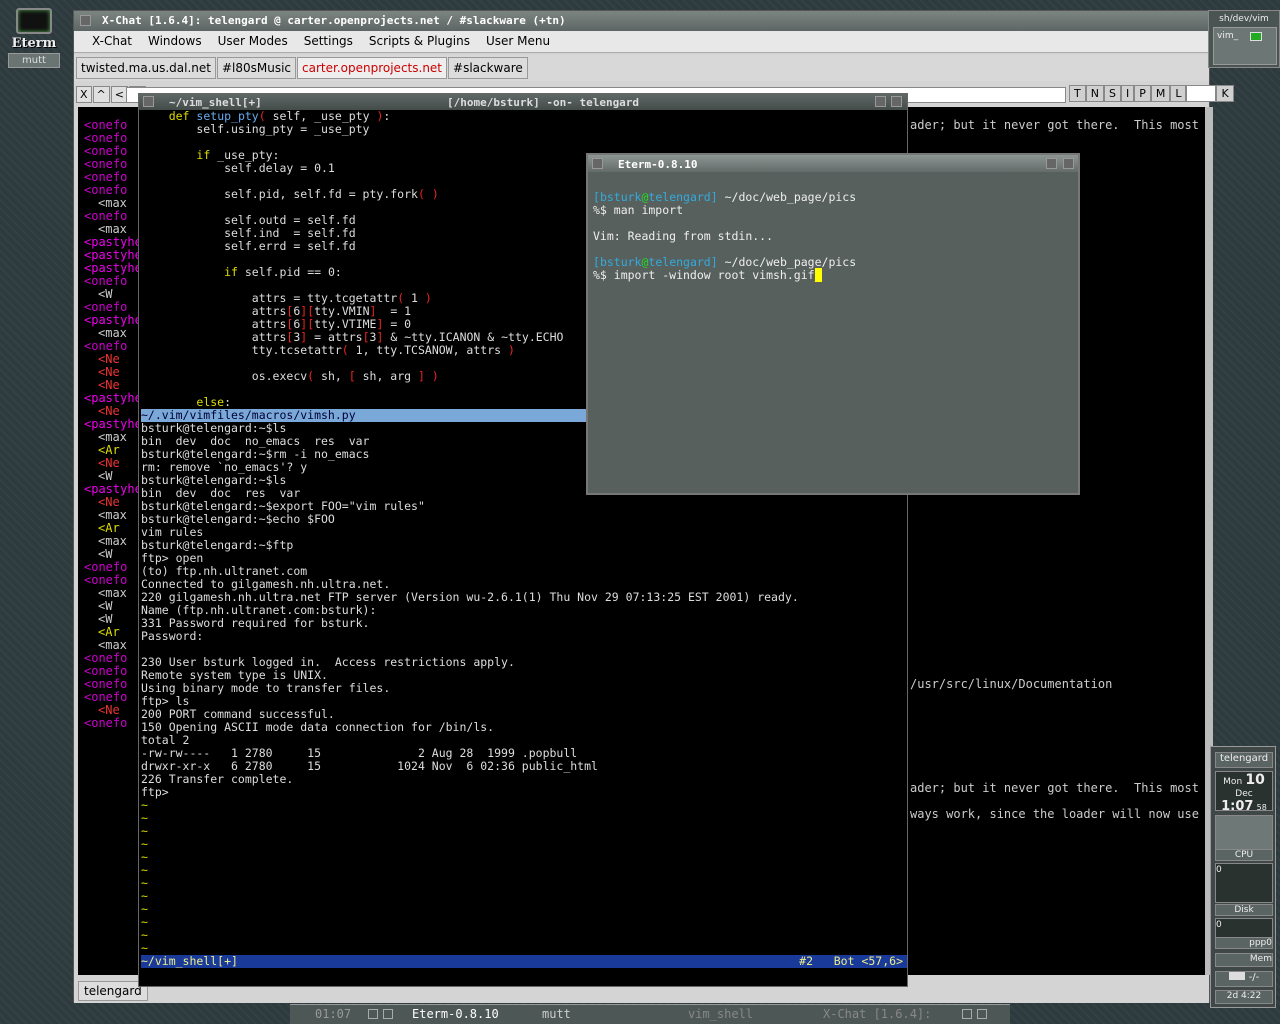 The image size is (1280, 1024). What do you see at coordinates (1244, 997) in the screenshot?
I see `uptime-label: 2d 4:22` at bounding box center [1244, 997].